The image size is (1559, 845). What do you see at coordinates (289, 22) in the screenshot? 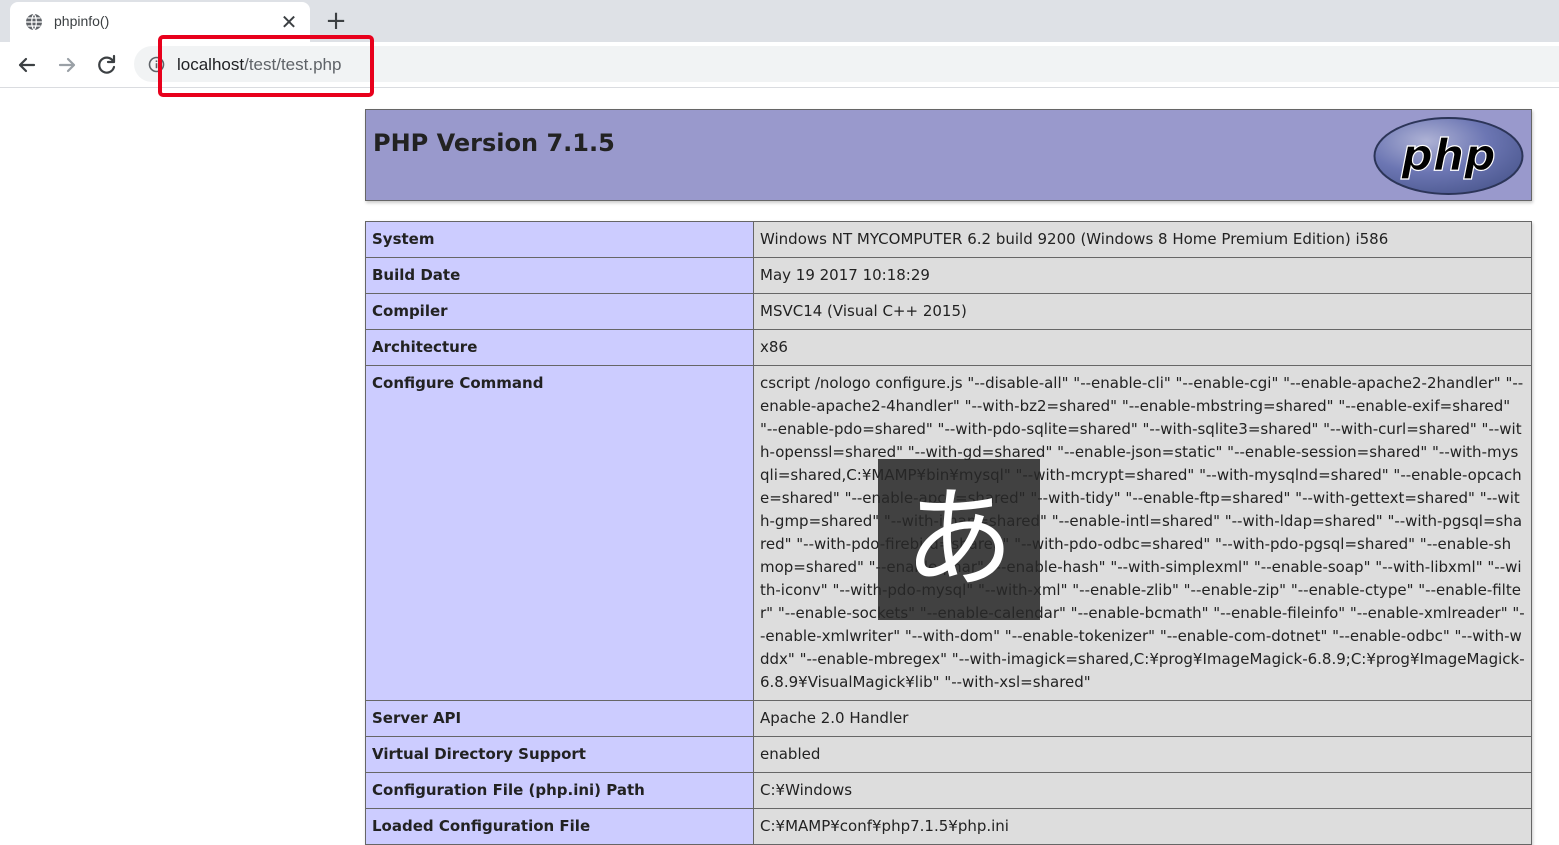
I see `close-tab-icon: ✕` at bounding box center [289, 22].